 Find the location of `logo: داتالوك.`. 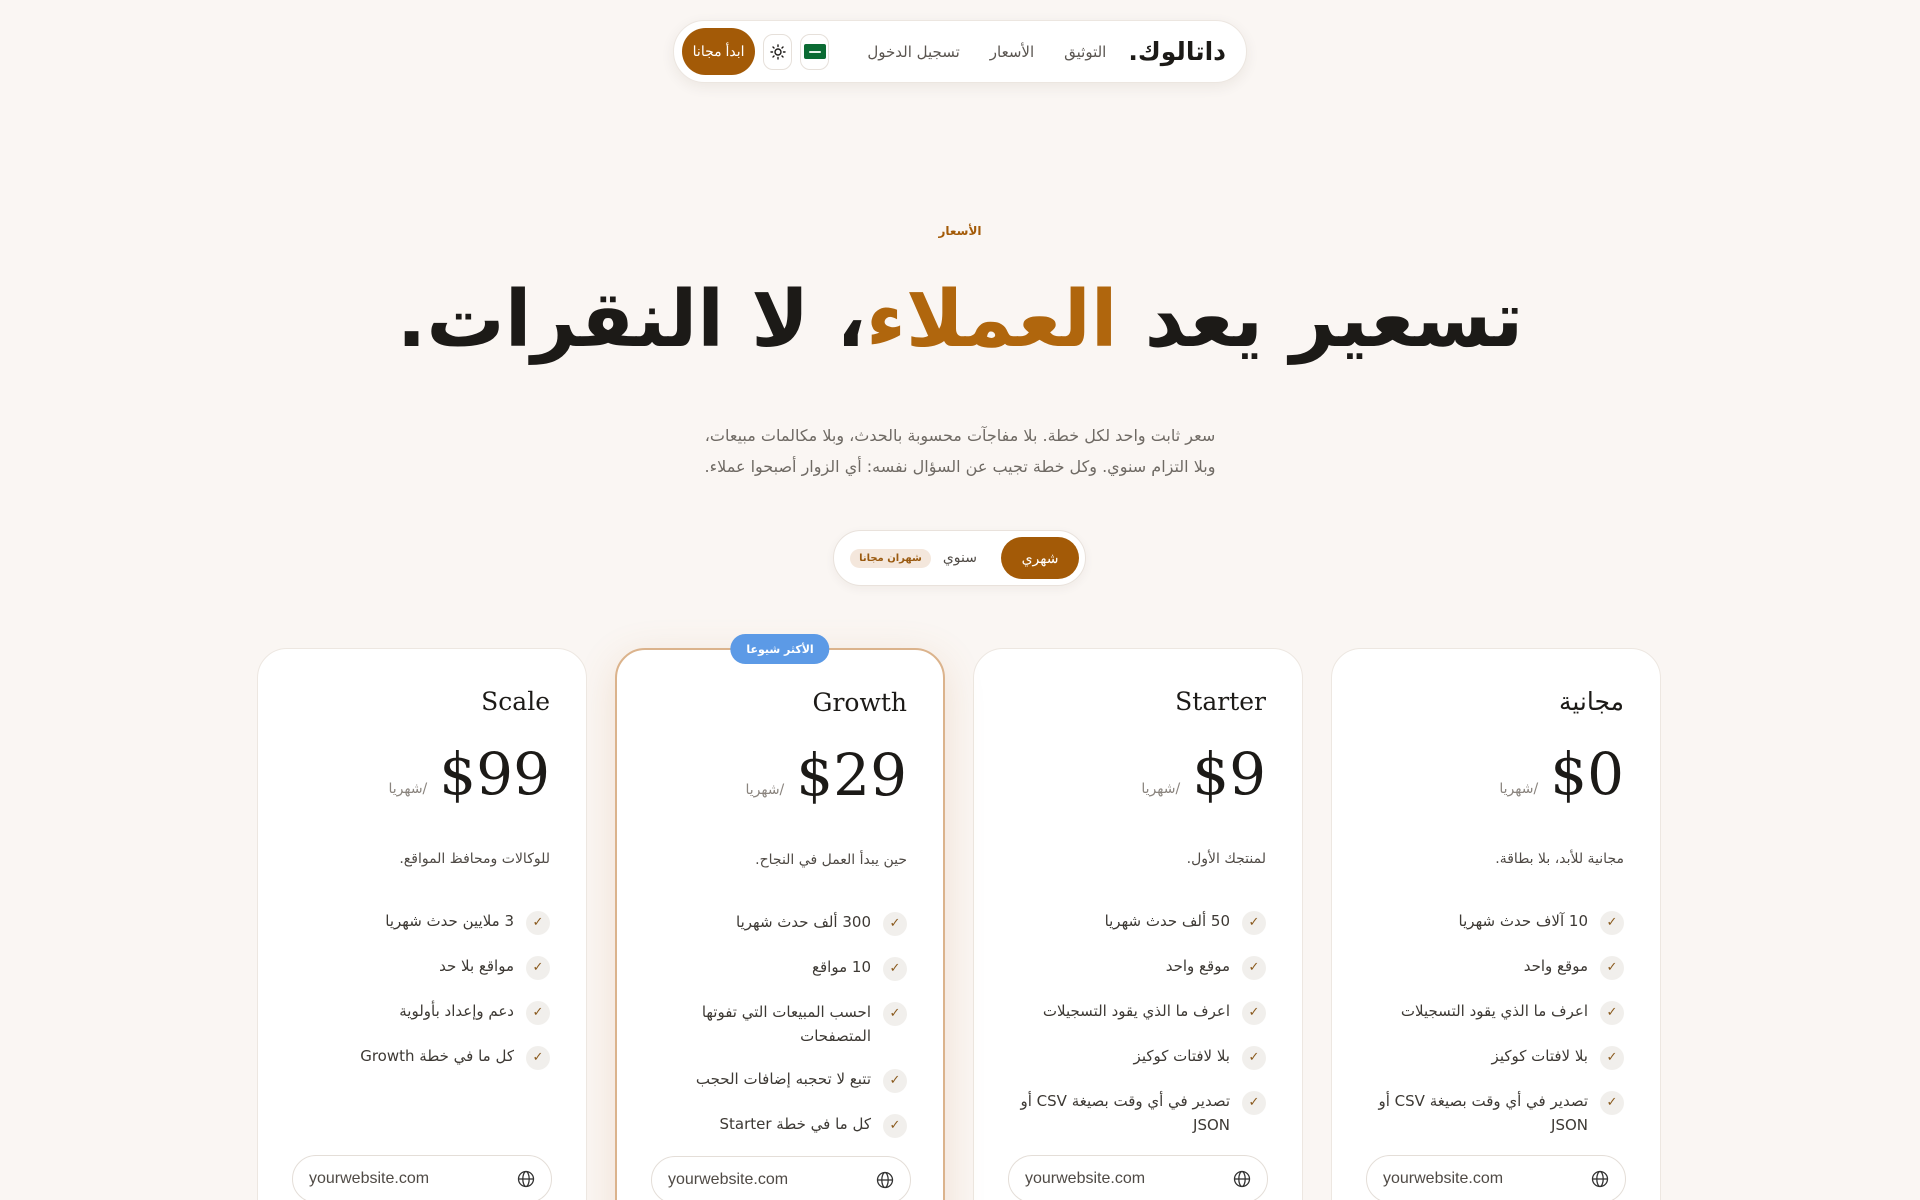

logo: داتالوك. is located at coordinates (1177, 51).